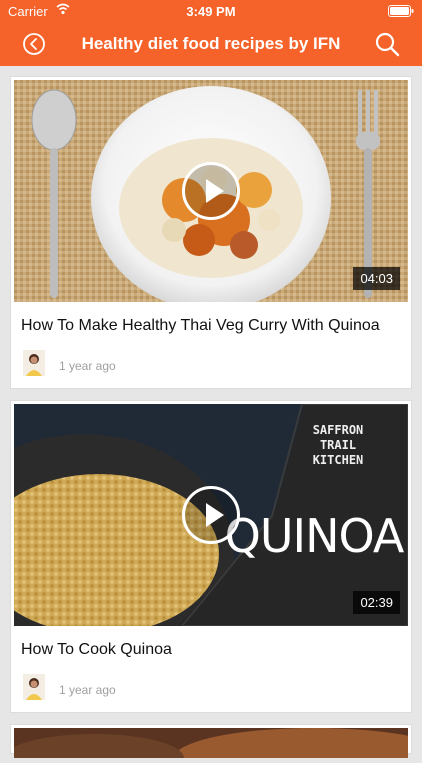  Describe the element at coordinates (387, 44) in the screenshot. I see `search-icon` at that location.